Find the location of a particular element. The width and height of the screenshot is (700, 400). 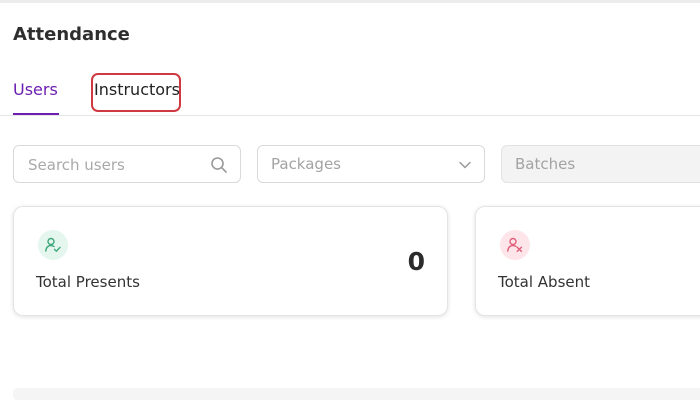

packages-select: Packages is located at coordinates (371, 164).